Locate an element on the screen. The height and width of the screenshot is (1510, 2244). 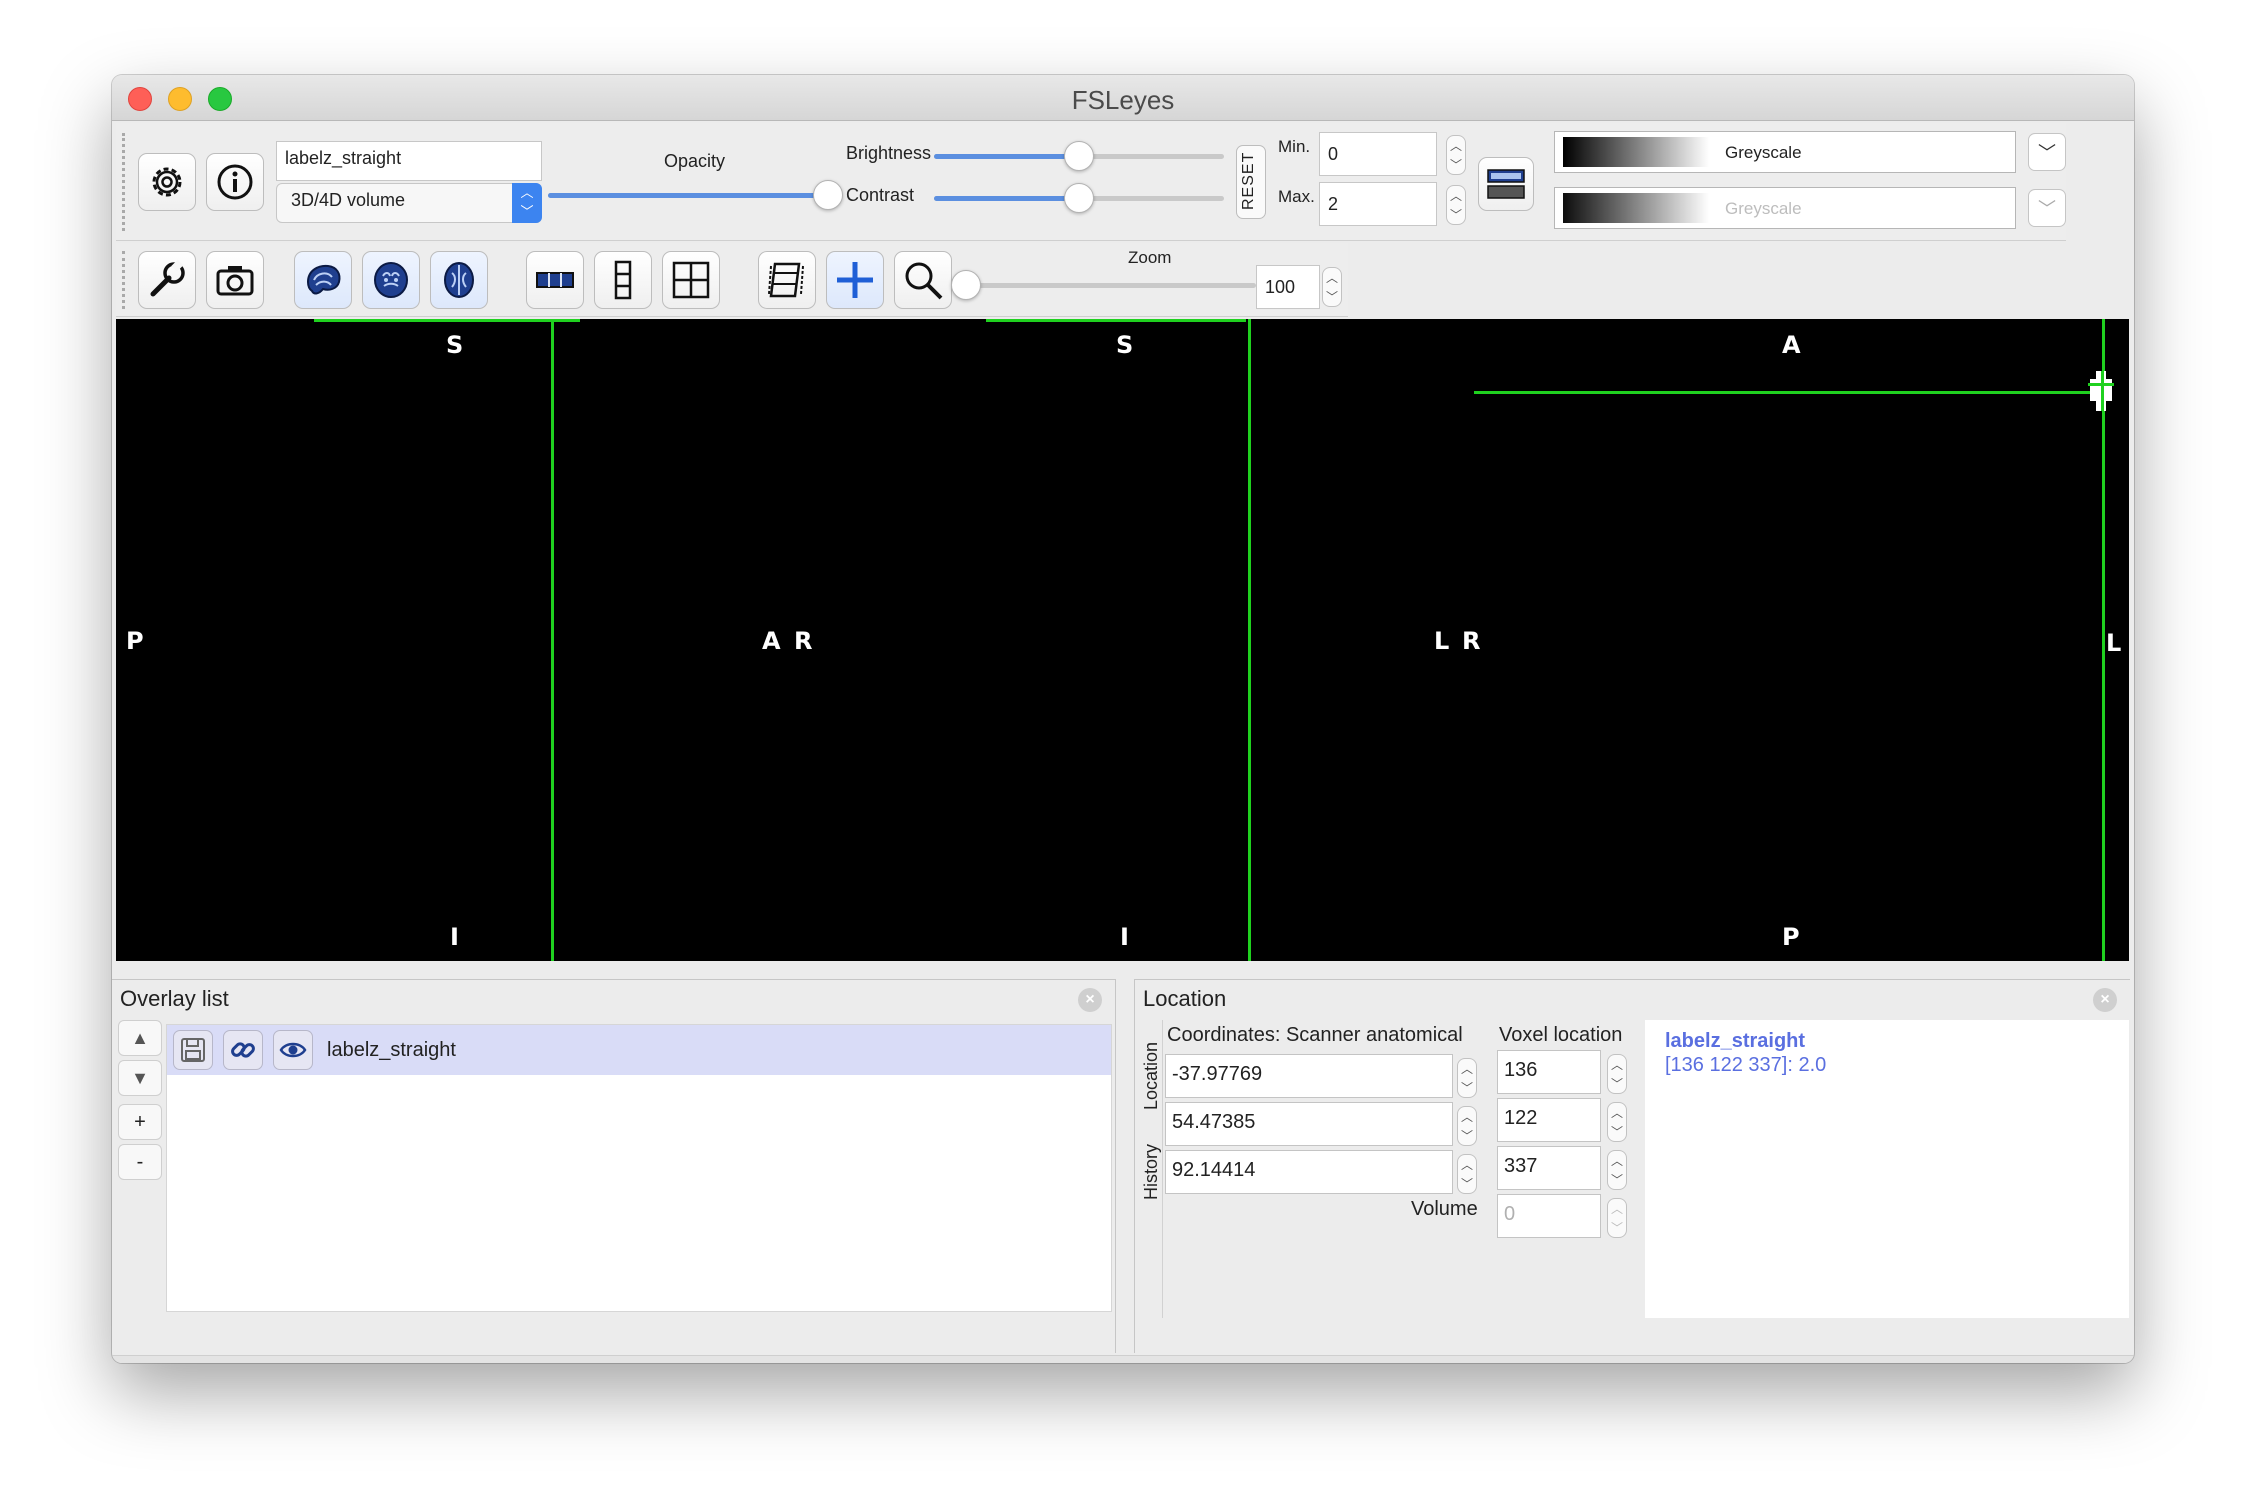
volume-spinner: ︿ ﹀ is located at coordinates (1617, 1218).